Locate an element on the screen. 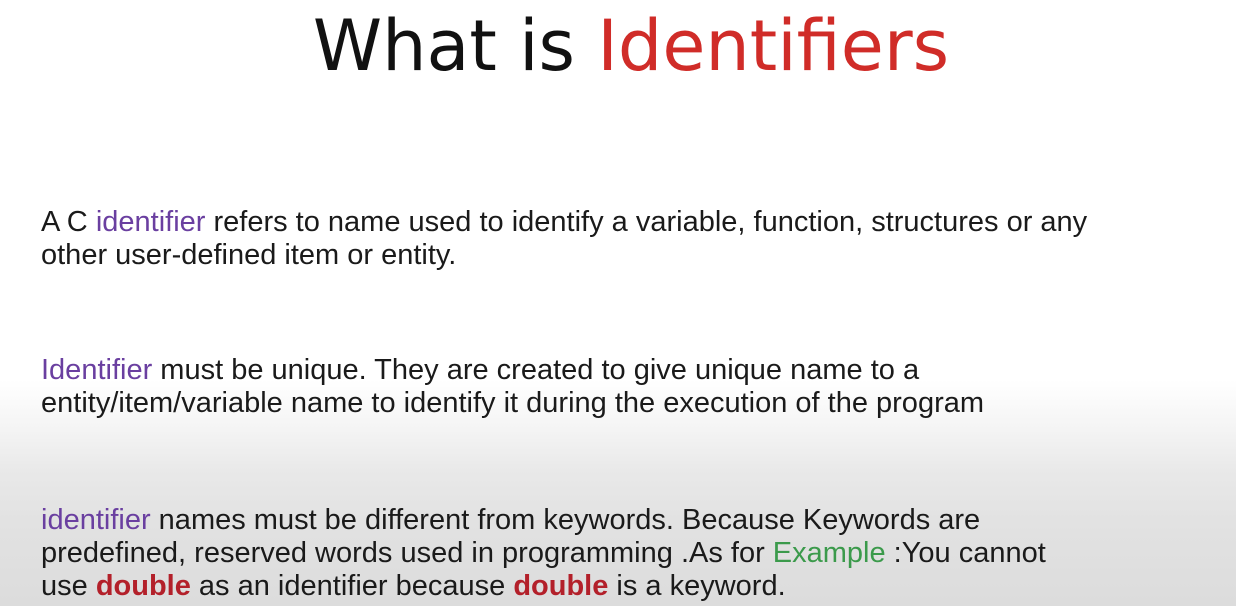 The image size is (1236, 606). title-accent: Identifiers is located at coordinates (773, 46).